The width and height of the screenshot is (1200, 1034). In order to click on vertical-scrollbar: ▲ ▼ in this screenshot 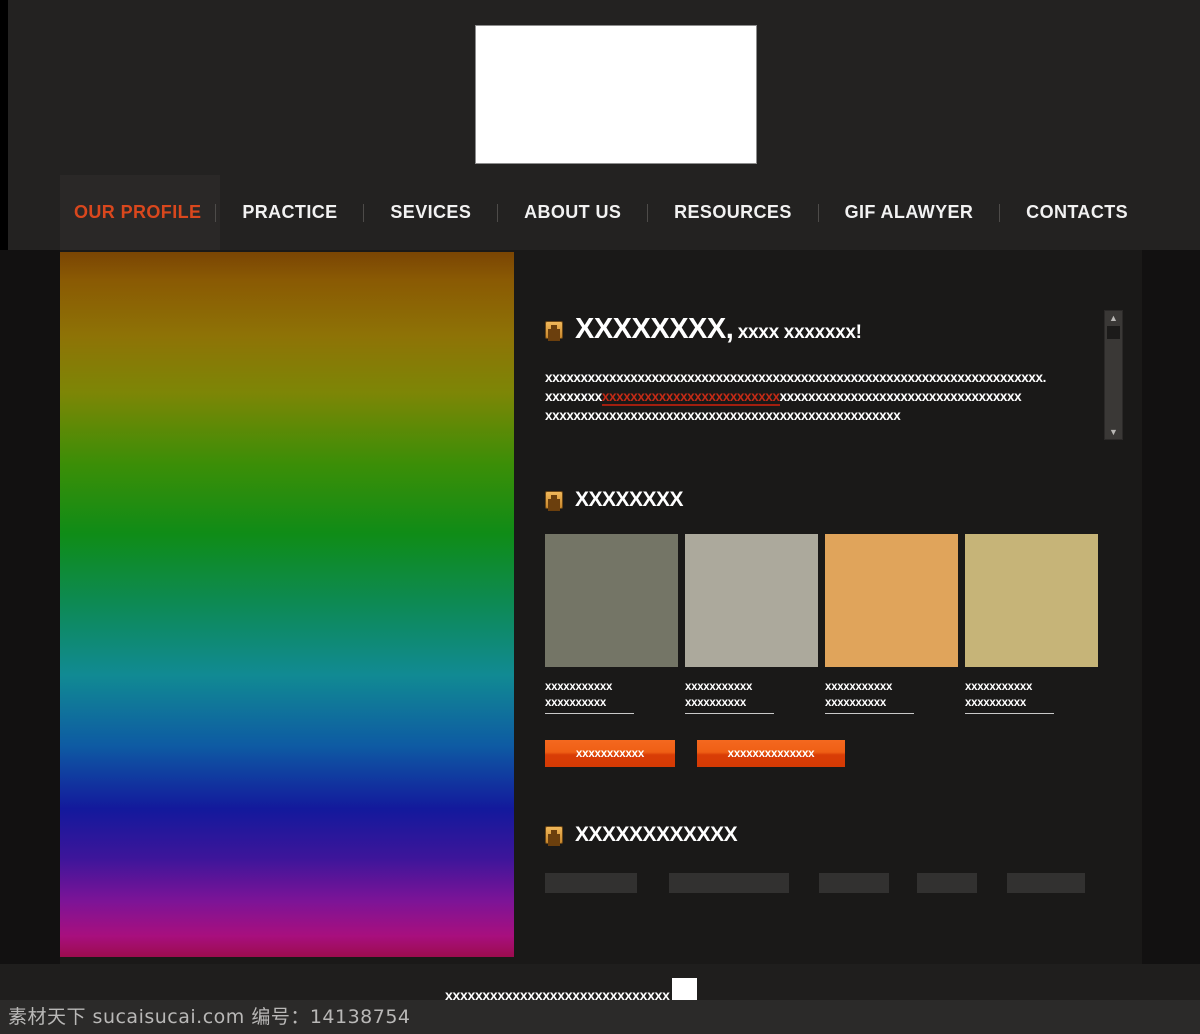, I will do `click(1113, 375)`.